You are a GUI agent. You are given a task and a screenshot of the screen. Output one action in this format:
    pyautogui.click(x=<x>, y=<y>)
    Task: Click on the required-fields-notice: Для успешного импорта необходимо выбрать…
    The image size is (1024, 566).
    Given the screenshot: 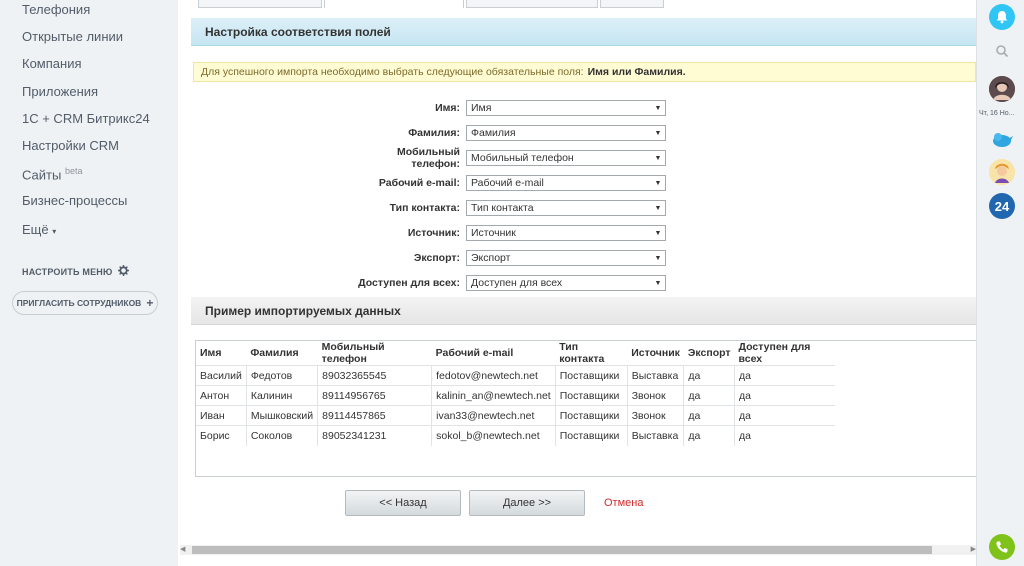 What is the action you would take?
    pyautogui.click(x=584, y=72)
    